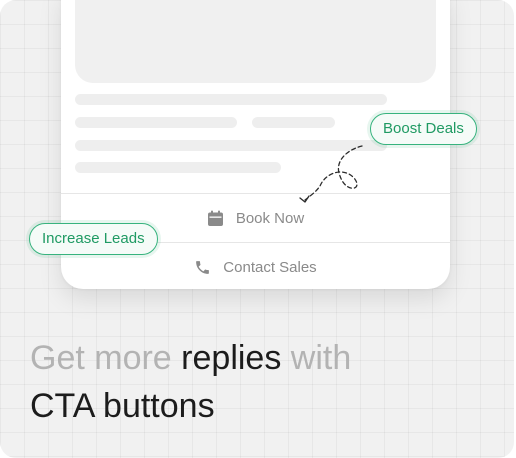  Describe the element at coordinates (316, 358) in the screenshot. I see `headline-muted-text: with` at that location.